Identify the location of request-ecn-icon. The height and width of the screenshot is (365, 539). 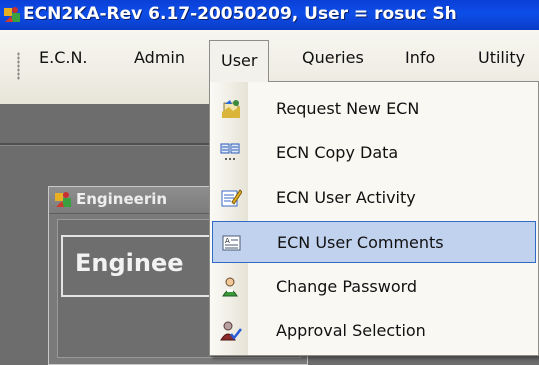
(231, 109).